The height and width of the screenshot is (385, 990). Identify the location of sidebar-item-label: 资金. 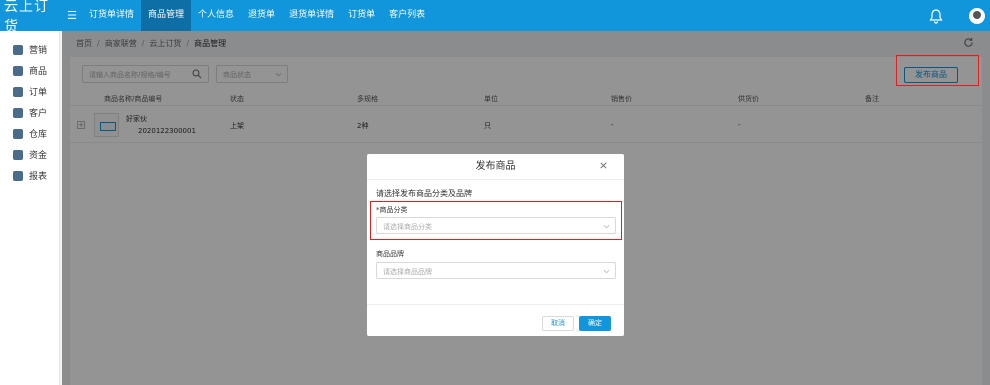
(38, 156).